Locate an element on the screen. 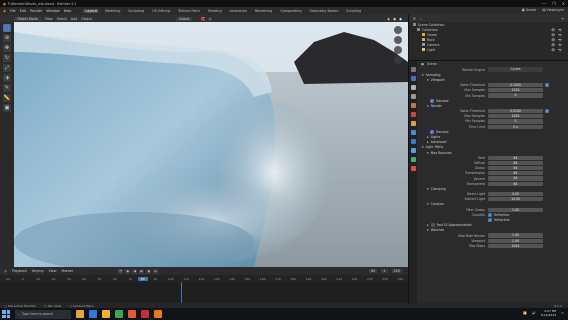  play-icon: ▶ is located at coordinates (142, 271).